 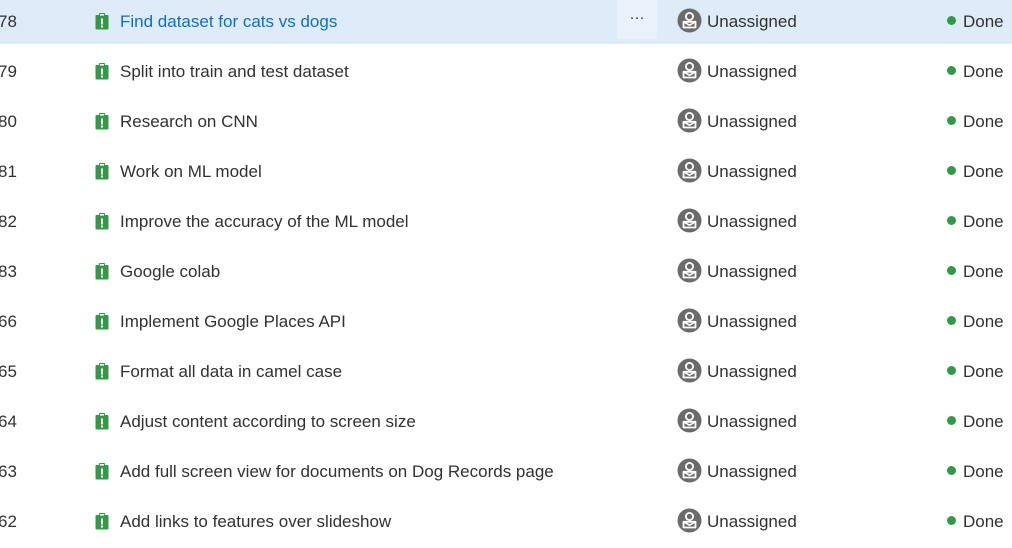 I want to click on table-row: 81 Work on ML model Unassigned Done, so click(x=506, y=171).